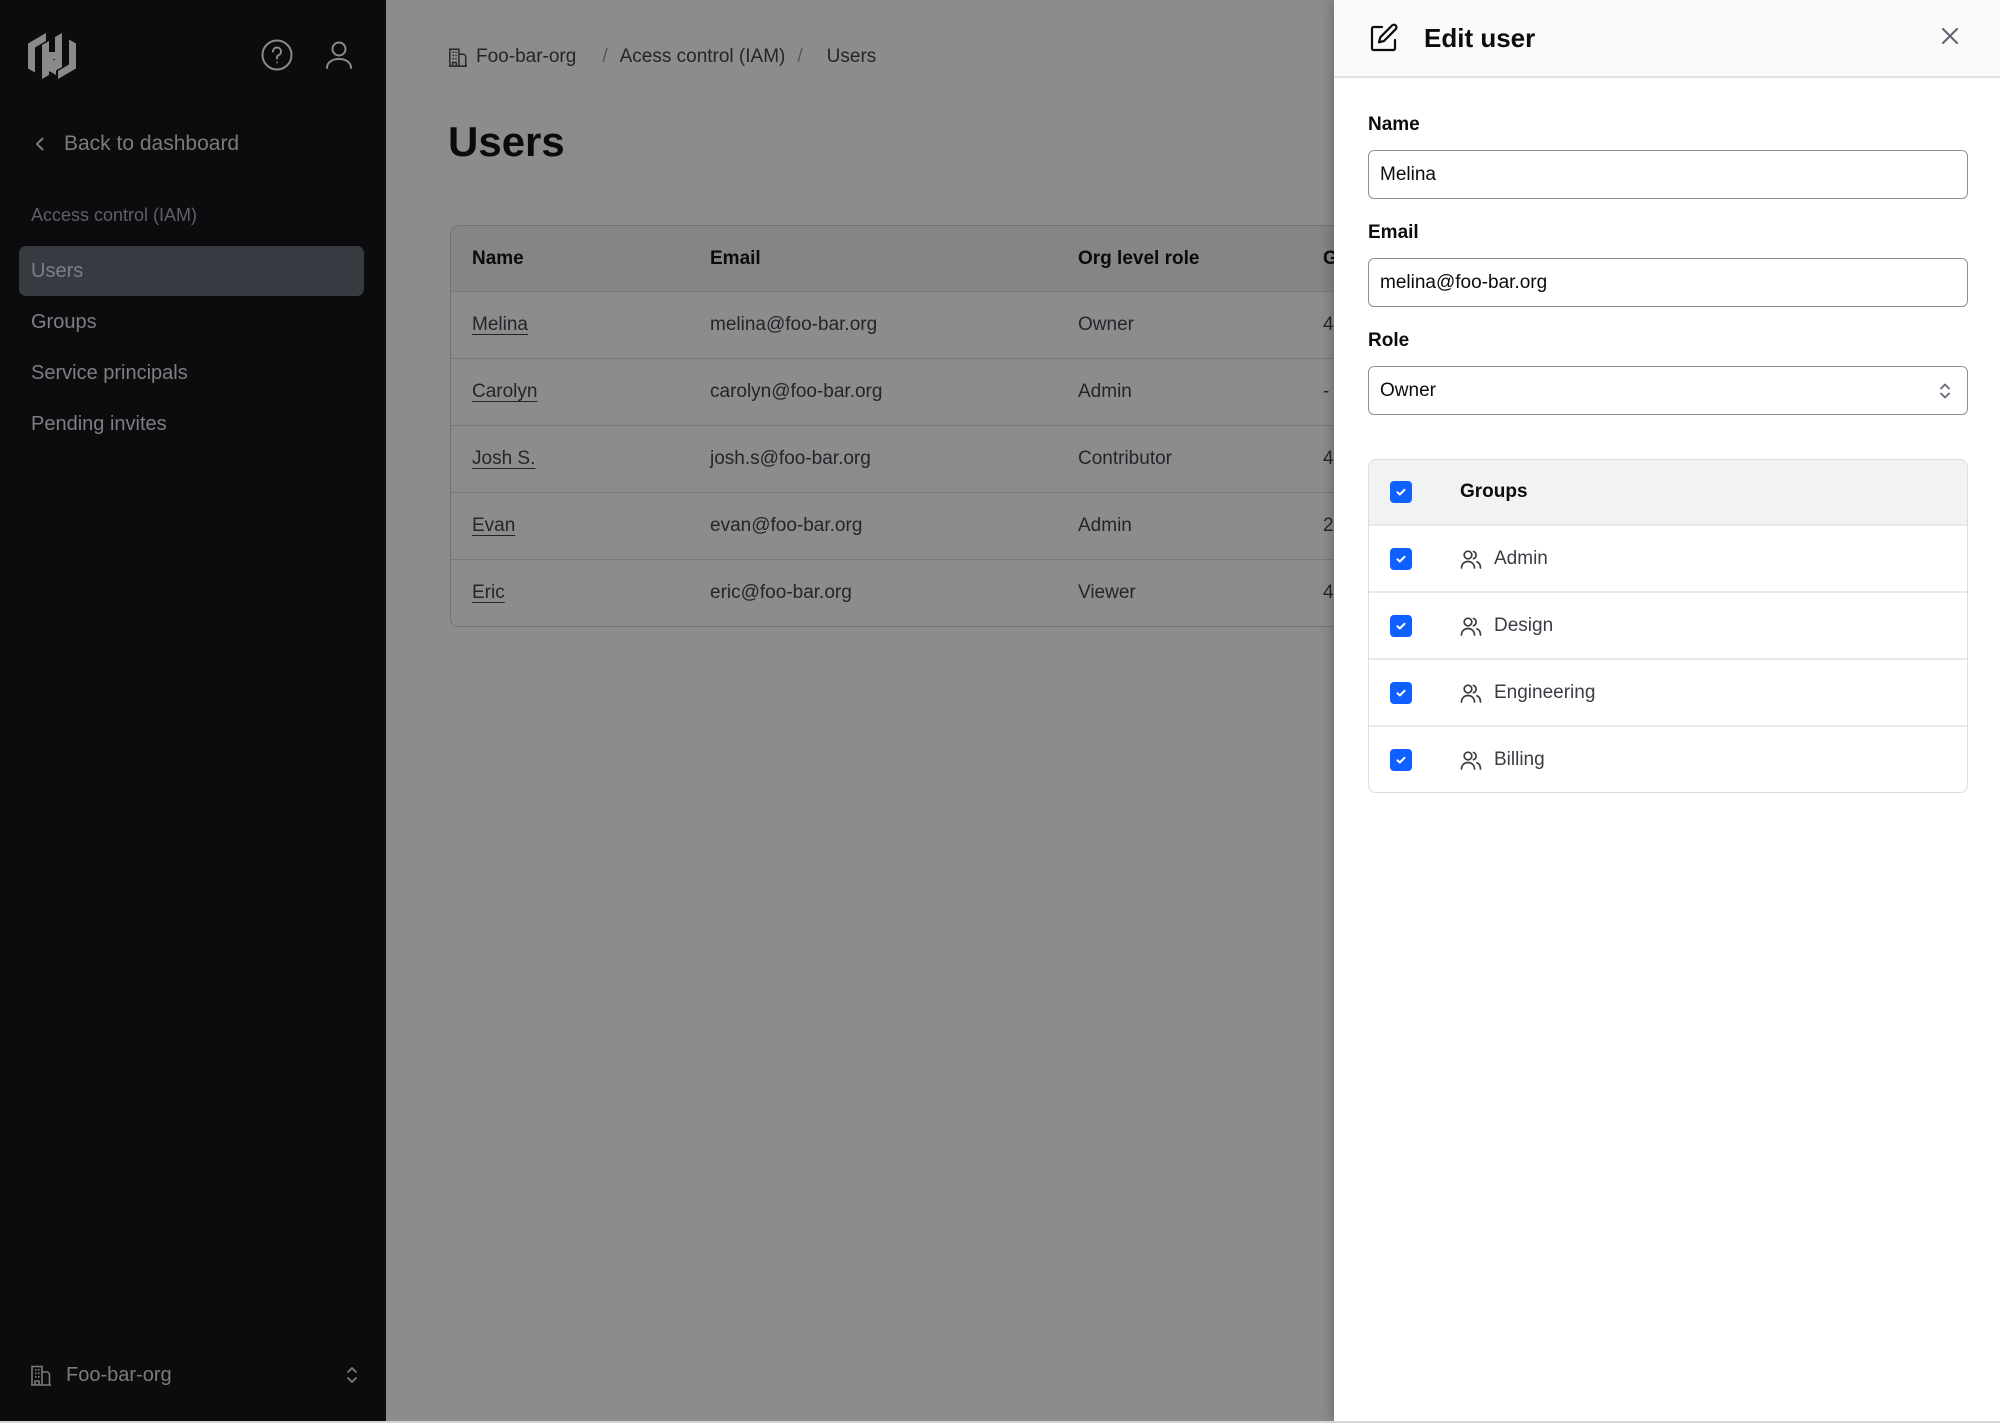 This screenshot has width=2000, height=1423. Describe the element at coordinates (195, 1375) in the screenshot. I see `org-switcher: Foo-bar-org` at that location.